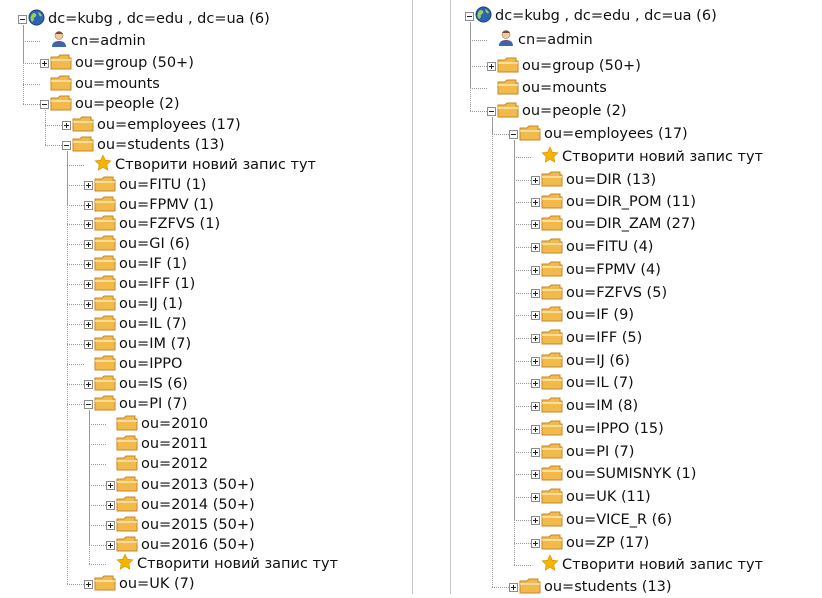  I want to click on node-label: ou=FITU (1), so click(162, 185).